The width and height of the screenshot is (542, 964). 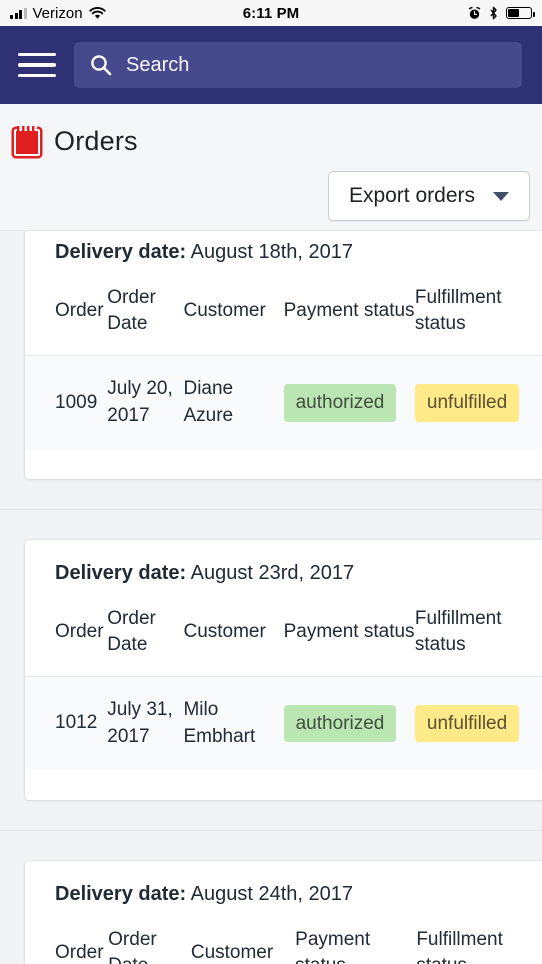 I want to click on cell-customer: Diane Azure, so click(x=233, y=402).